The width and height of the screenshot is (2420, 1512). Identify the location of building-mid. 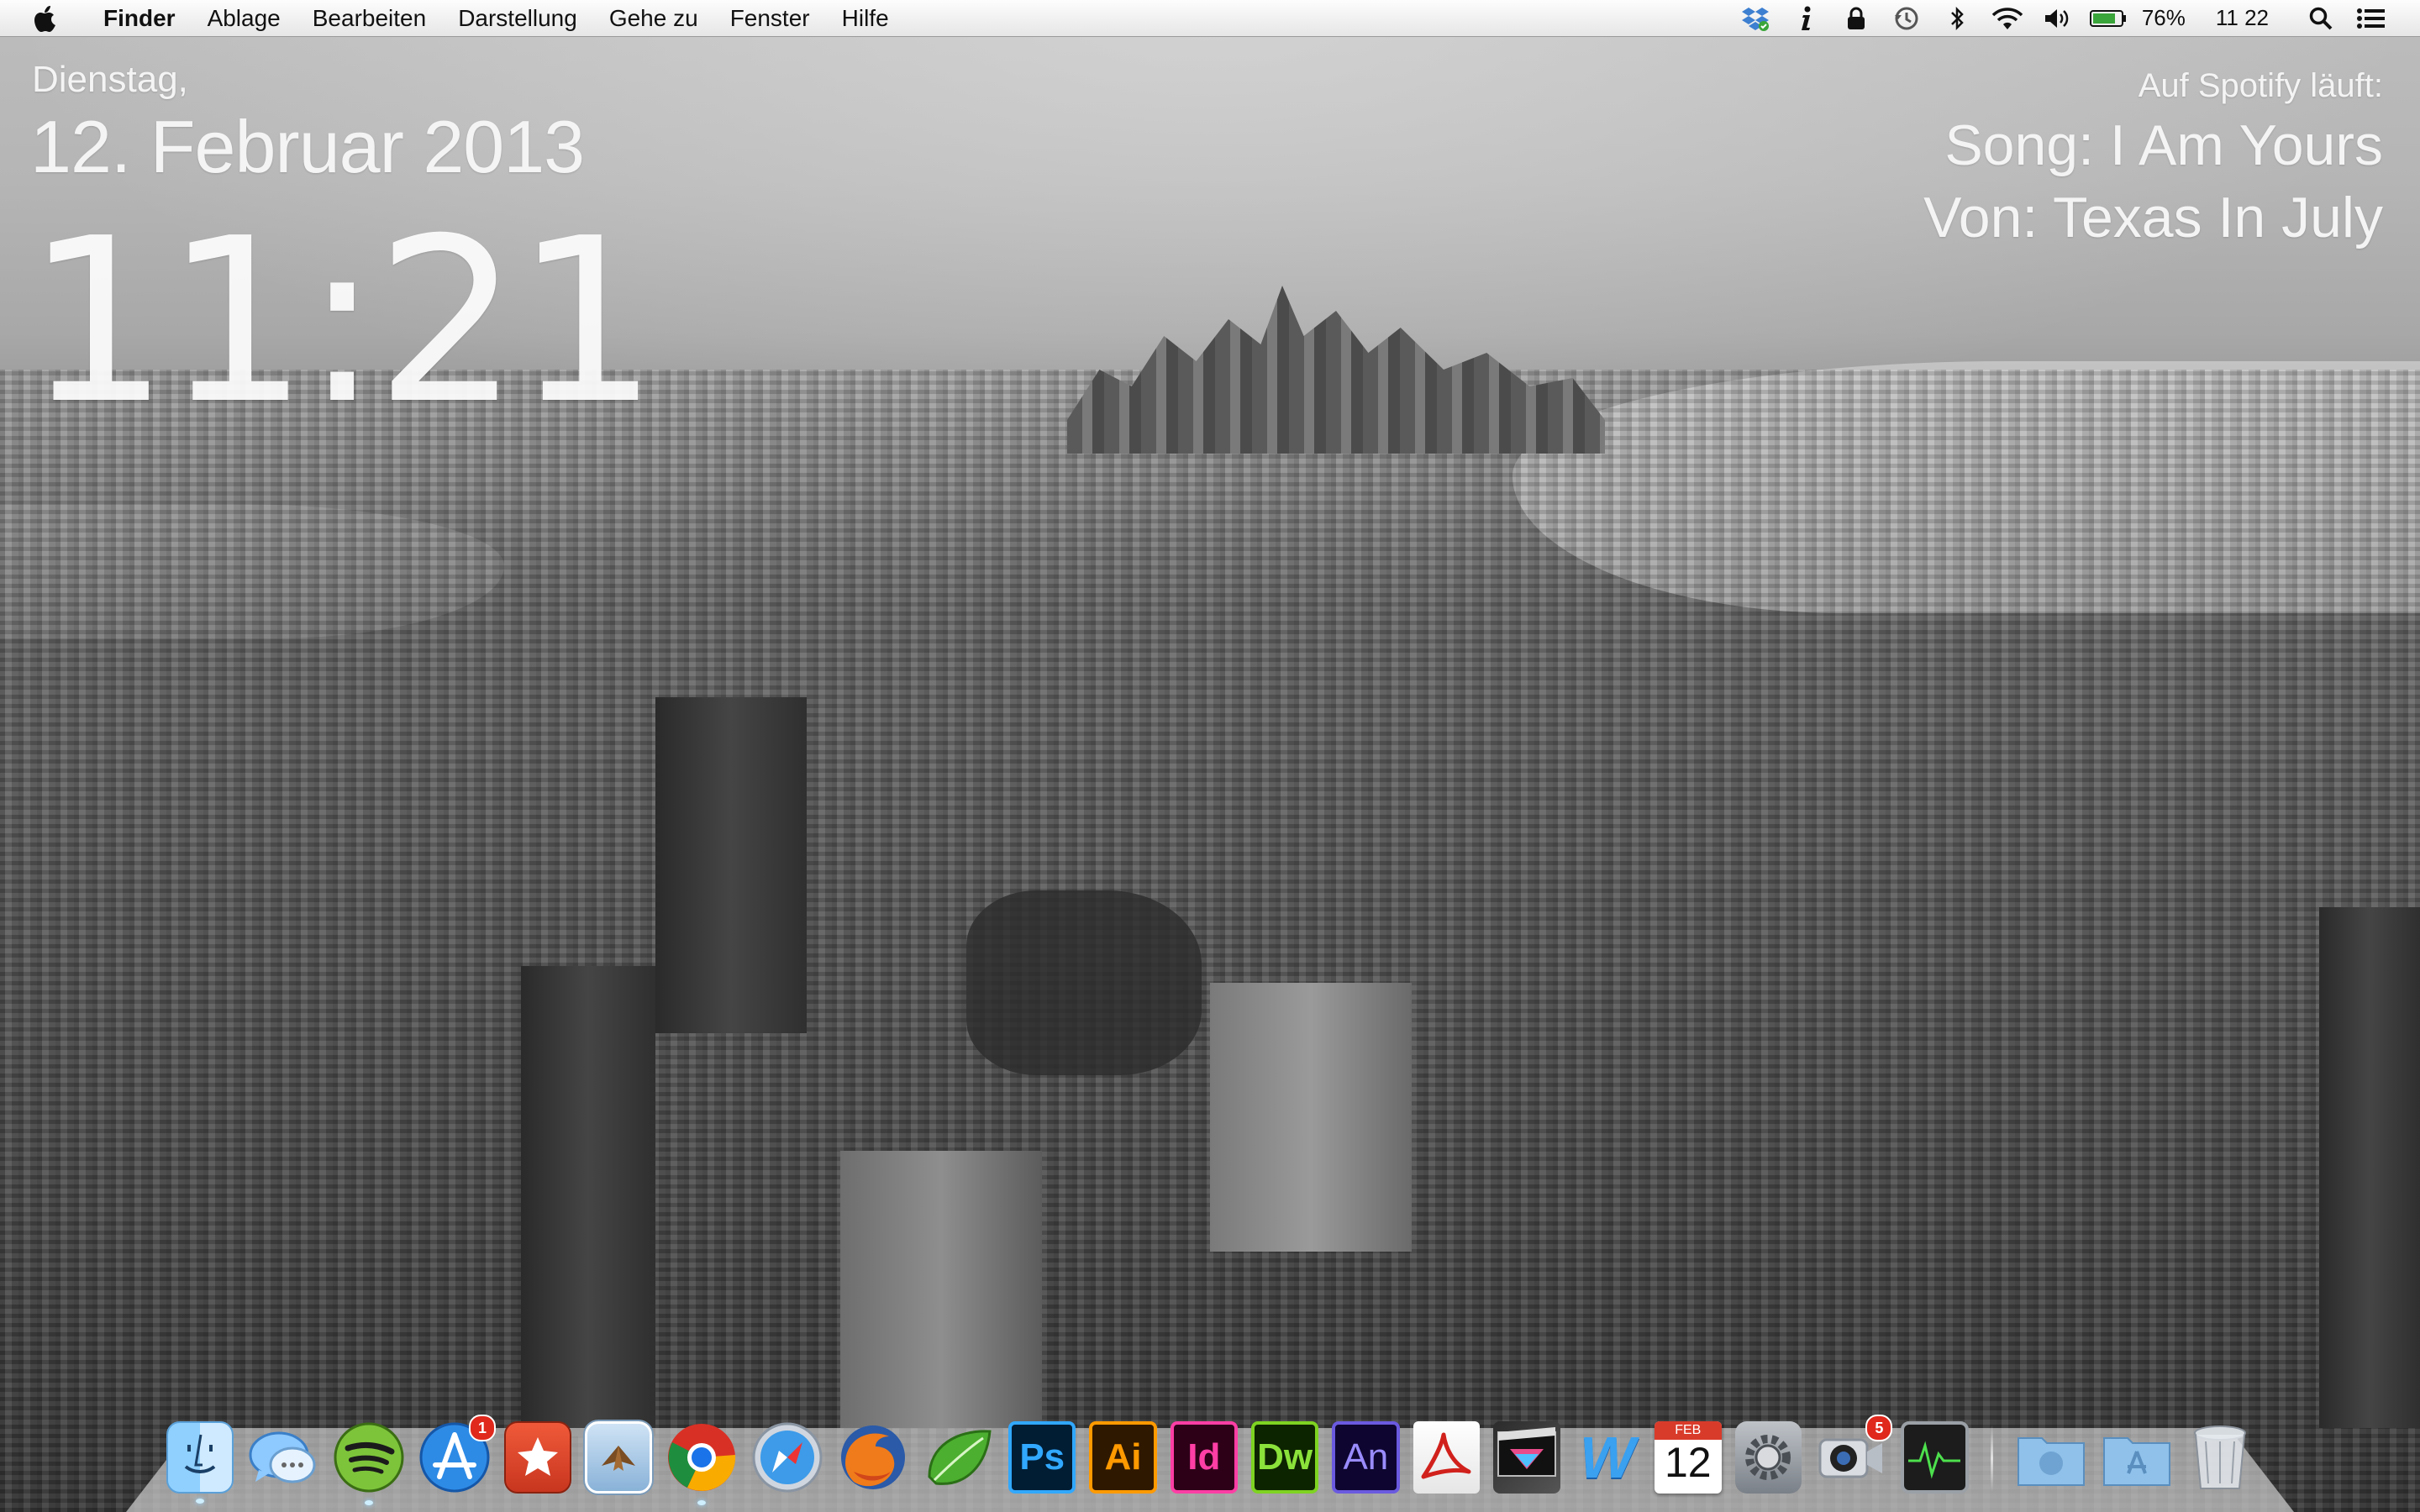
(1311, 1117).